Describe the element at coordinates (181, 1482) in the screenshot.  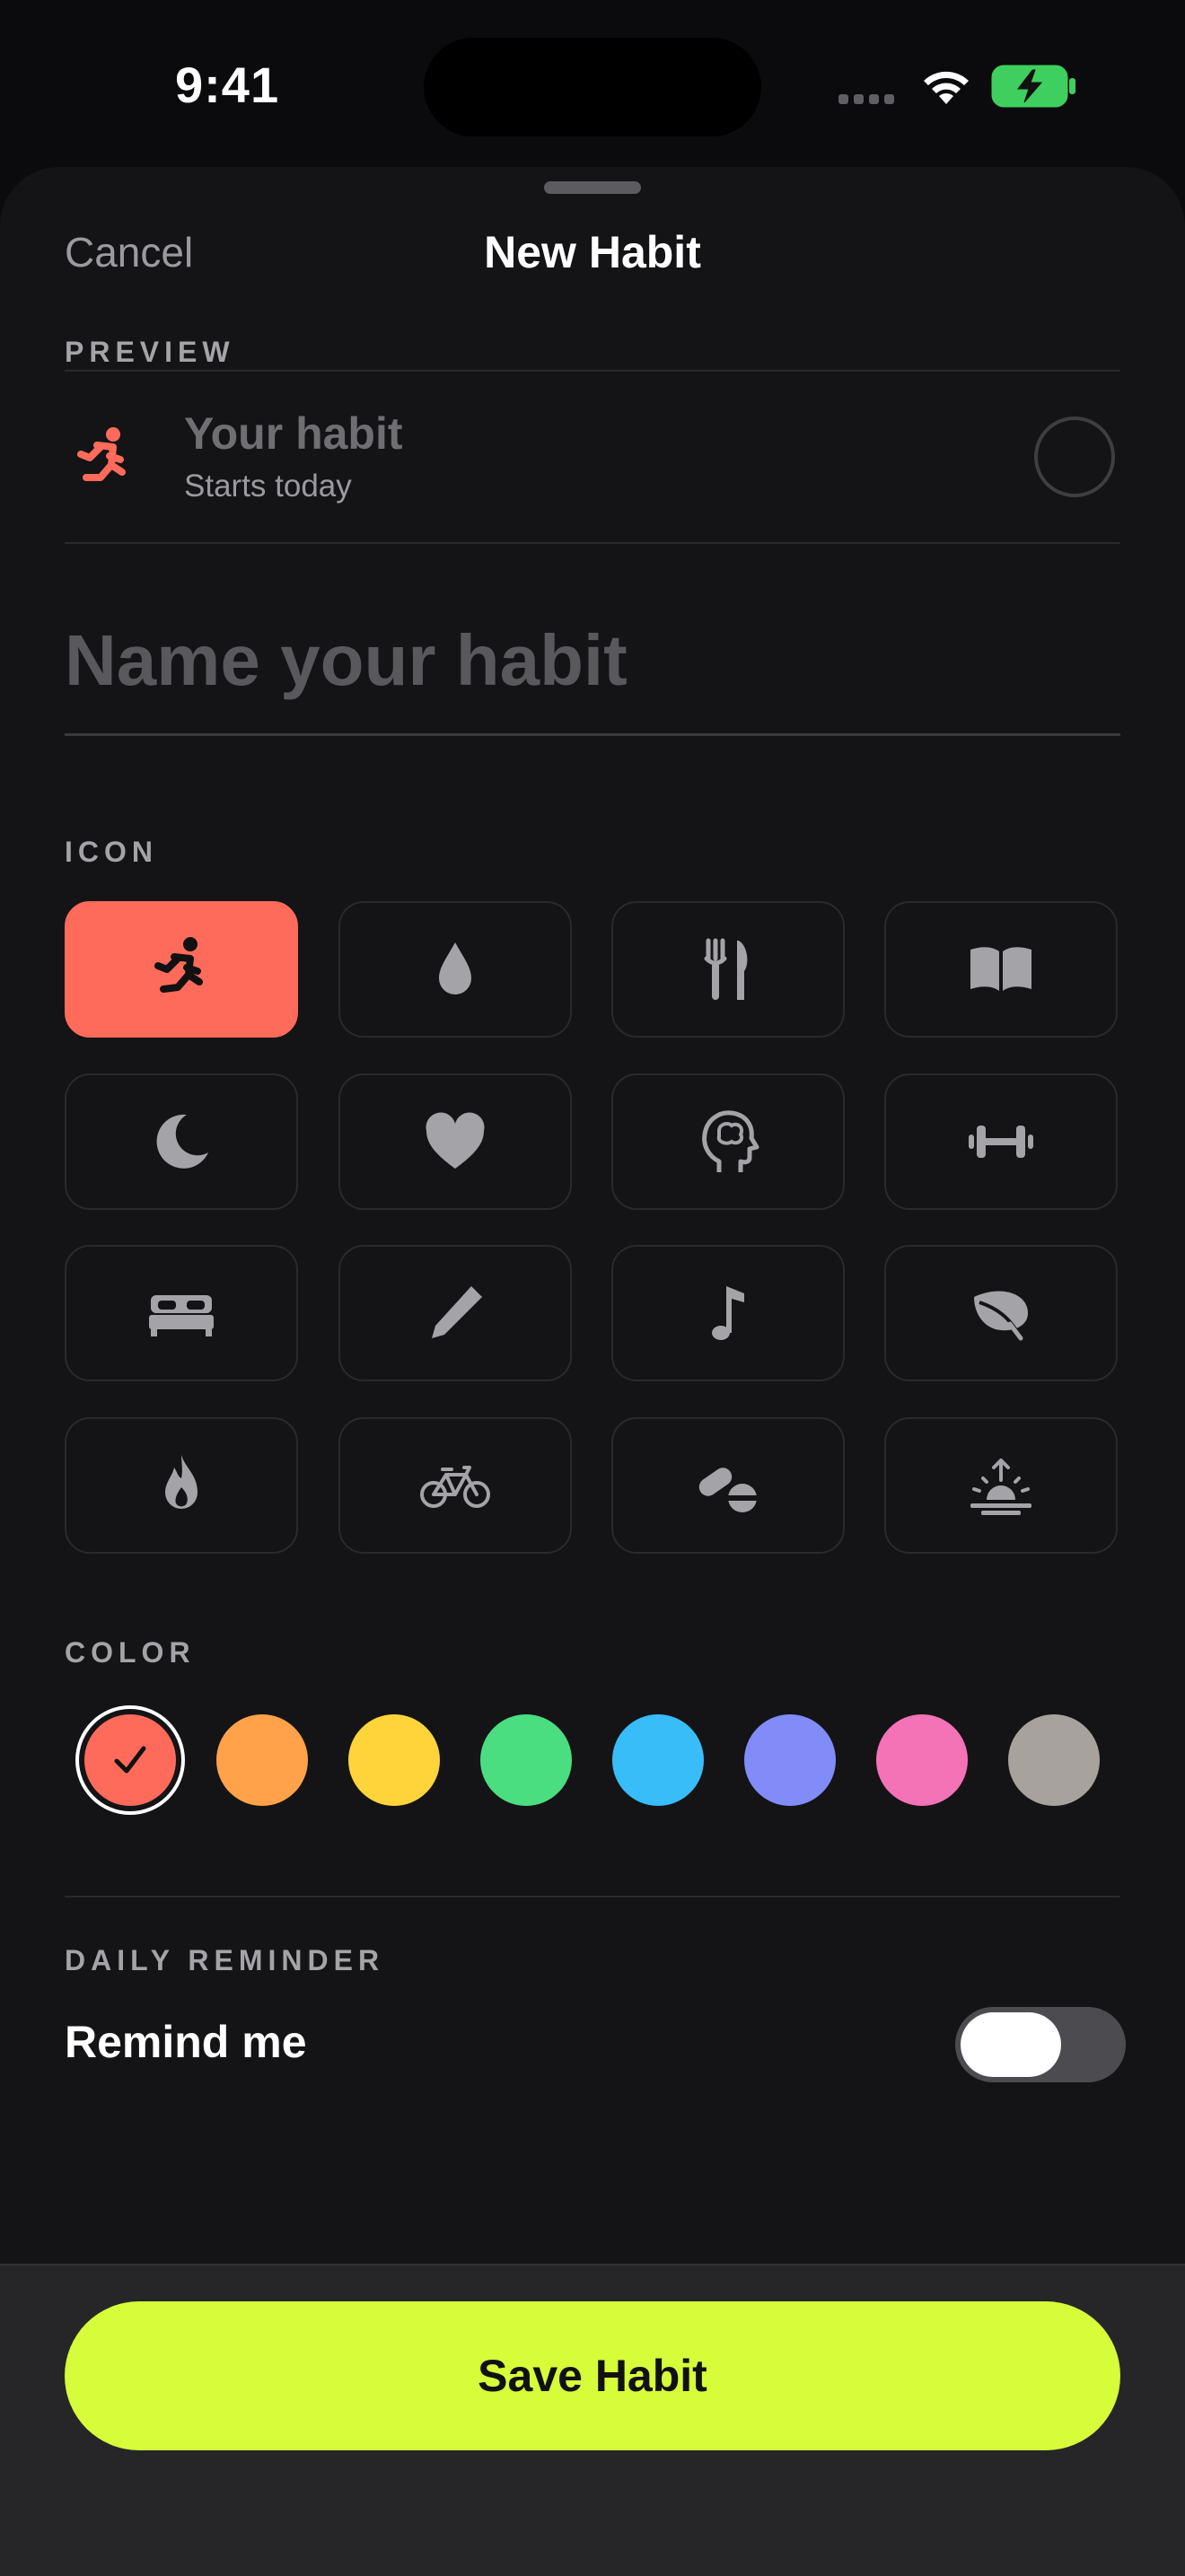
I see `flame-icon` at that location.